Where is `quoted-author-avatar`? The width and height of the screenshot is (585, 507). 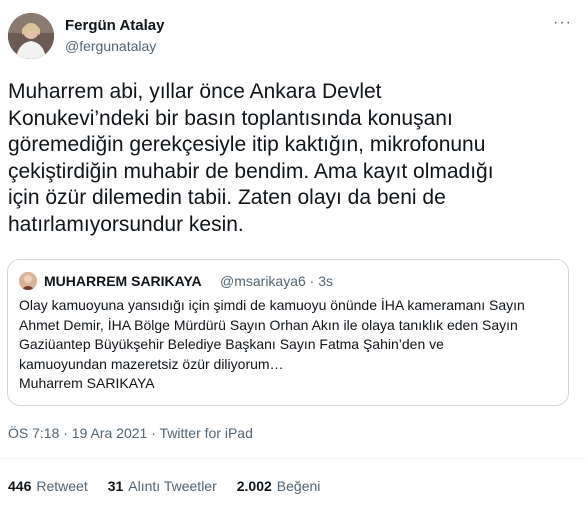
quoted-author-avatar is located at coordinates (28, 281).